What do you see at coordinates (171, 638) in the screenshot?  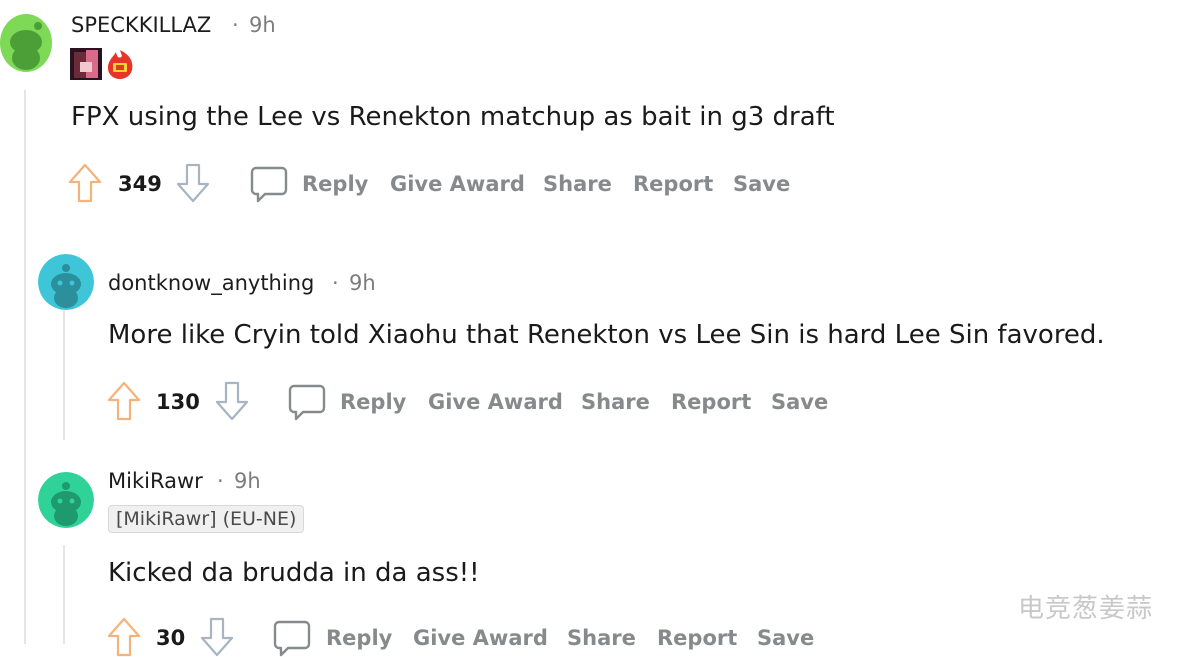 I see `vote-score: 30` at bounding box center [171, 638].